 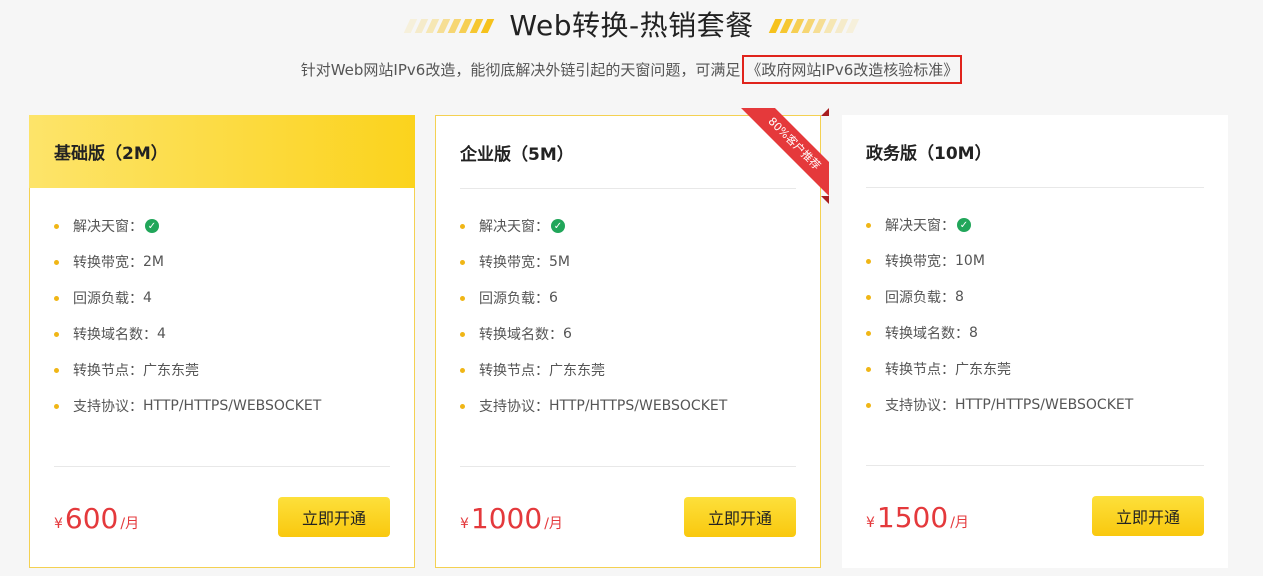 I want to click on price-amount: 600, so click(x=91, y=518).